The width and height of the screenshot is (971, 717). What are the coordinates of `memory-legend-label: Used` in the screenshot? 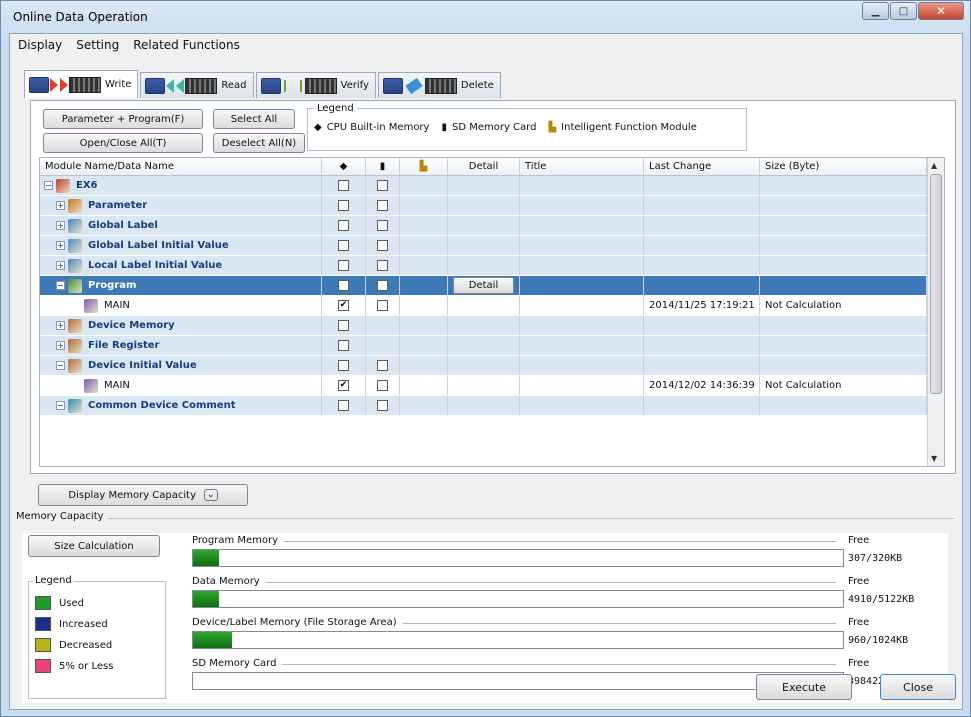 It's located at (72, 603).